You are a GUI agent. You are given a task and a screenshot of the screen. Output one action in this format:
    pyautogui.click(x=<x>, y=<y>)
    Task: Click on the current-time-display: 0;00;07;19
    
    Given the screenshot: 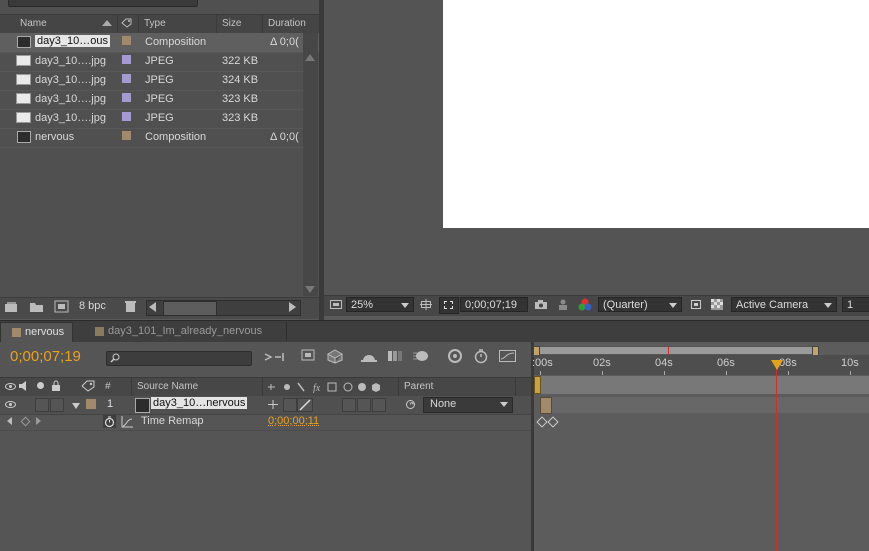 What is the action you would take?
    pyautogui.click(x=45, y=356)
    